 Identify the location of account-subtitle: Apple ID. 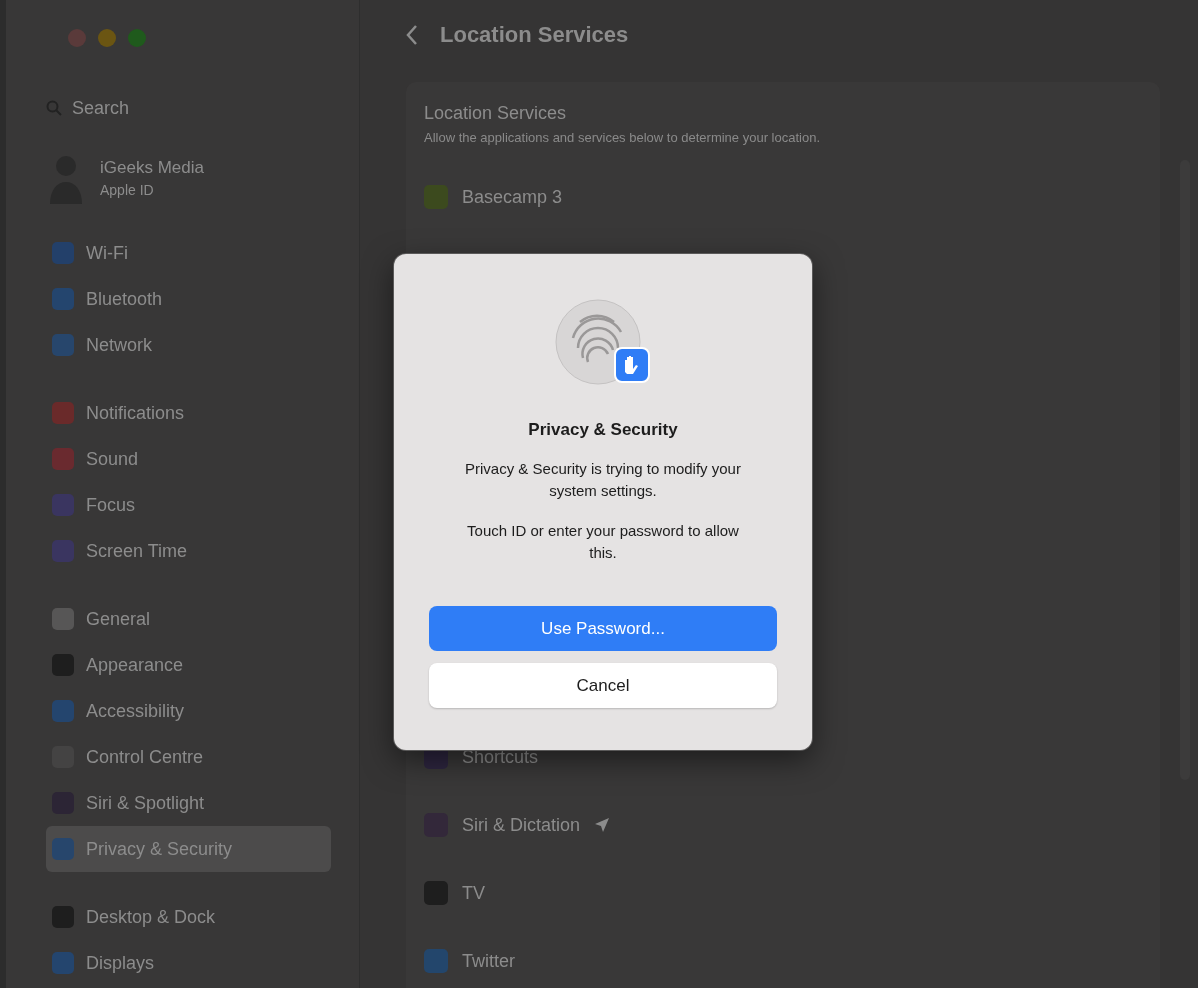
(127, 190).